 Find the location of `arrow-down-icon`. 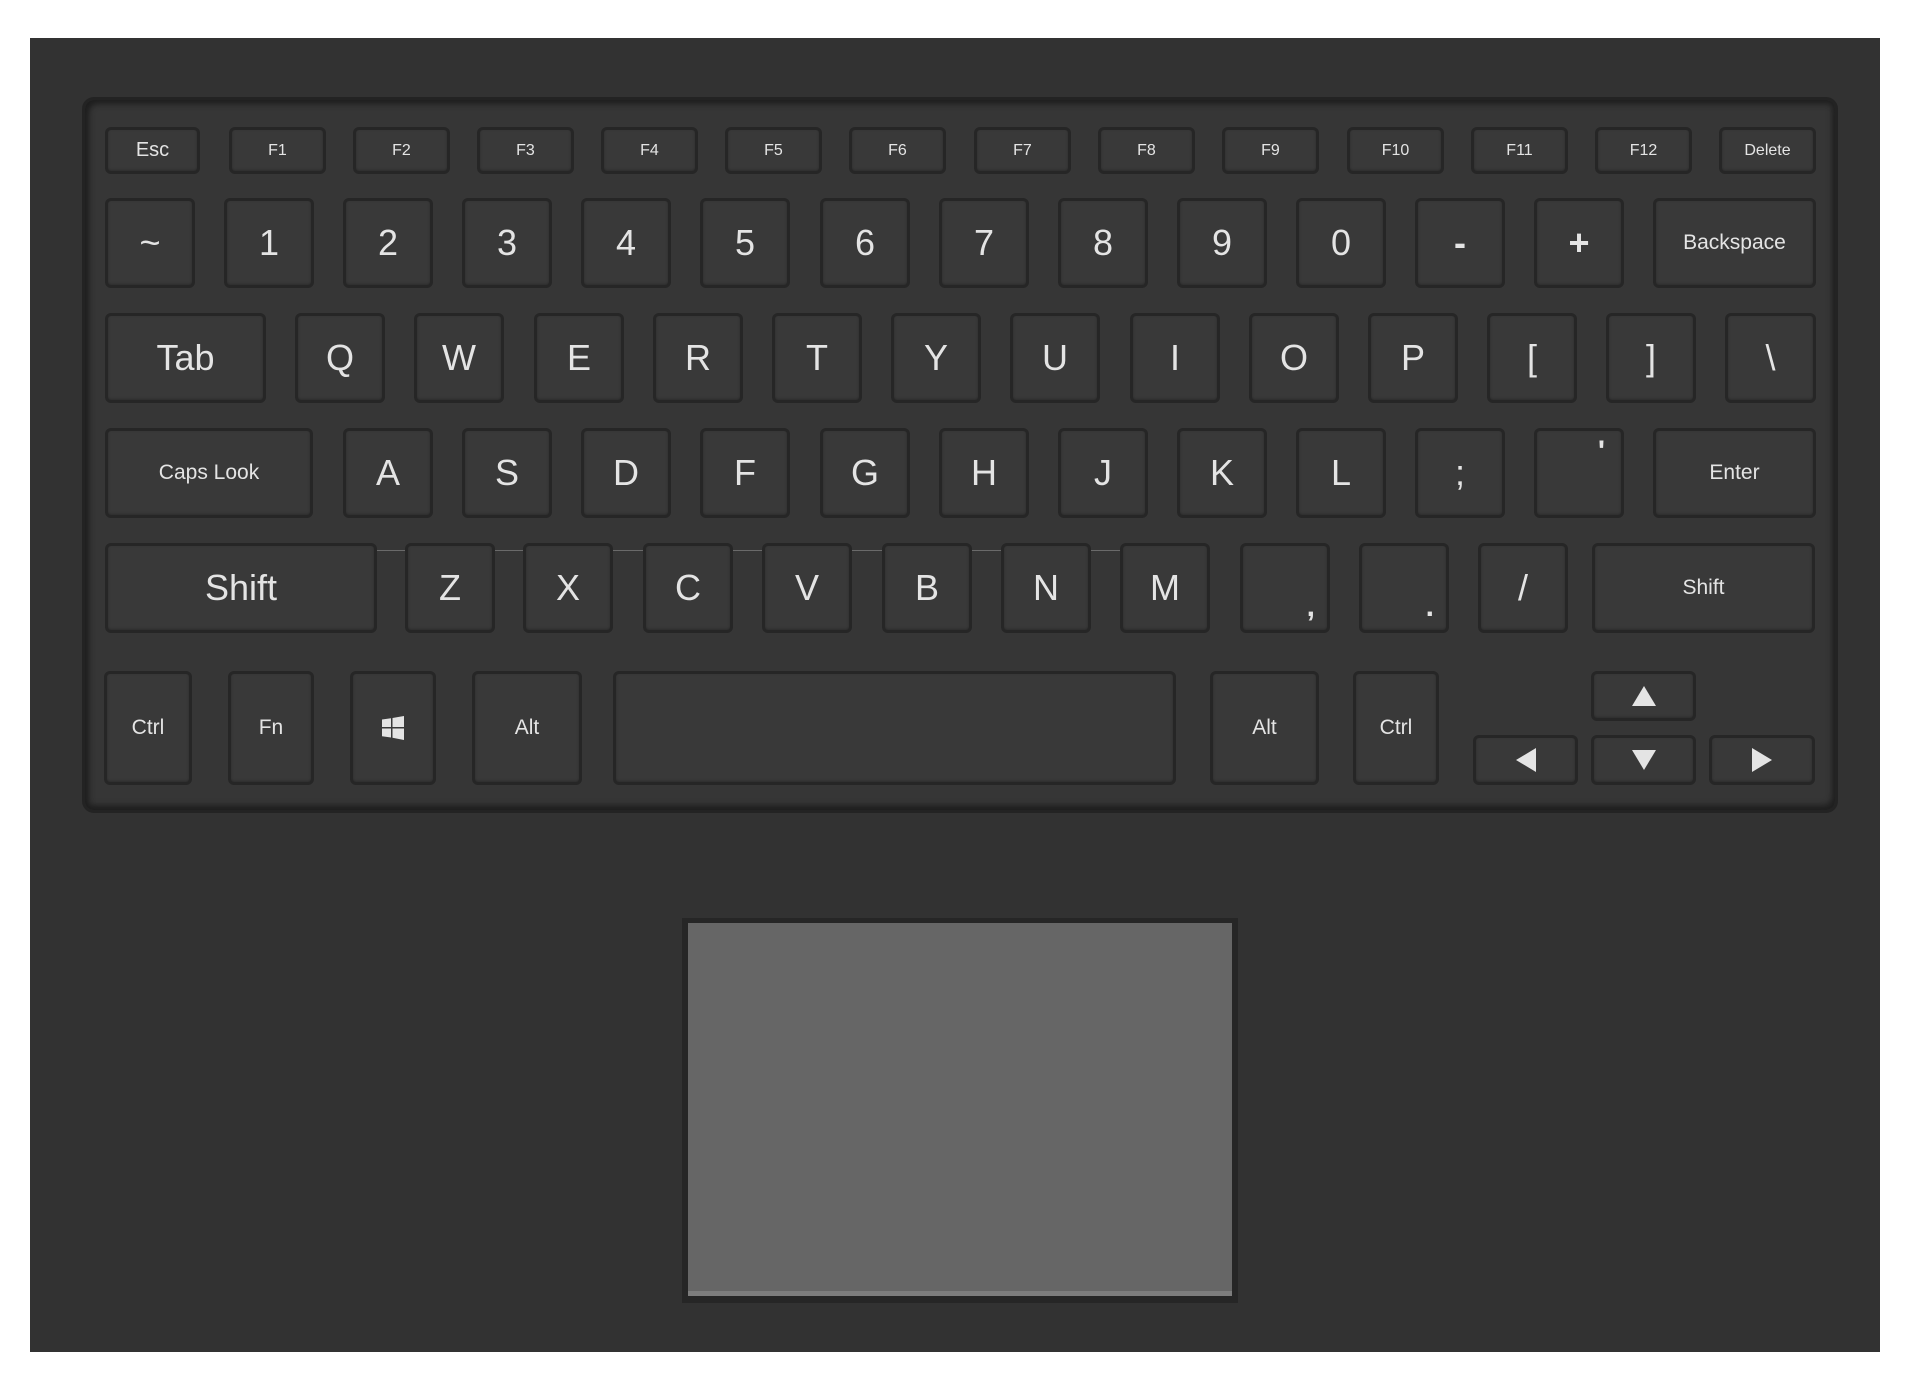

arrow-down-icon is located at coordinates (1643, 760).